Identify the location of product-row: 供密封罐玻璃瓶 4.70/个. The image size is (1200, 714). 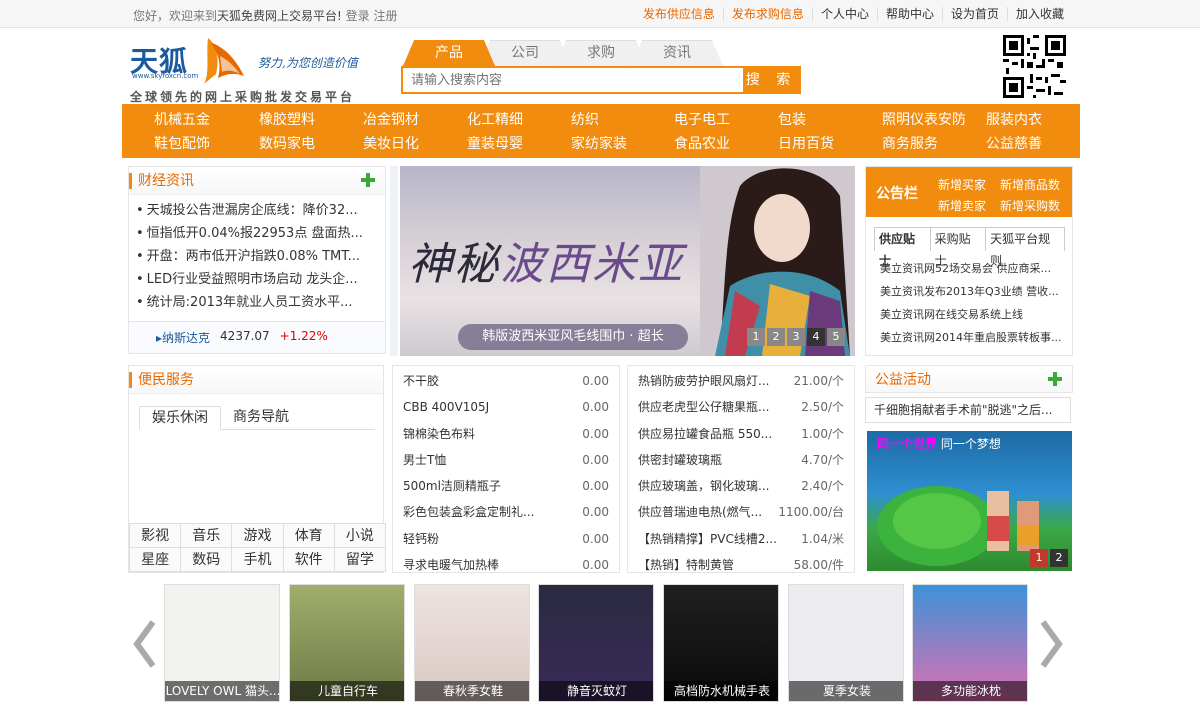
(741, 460).